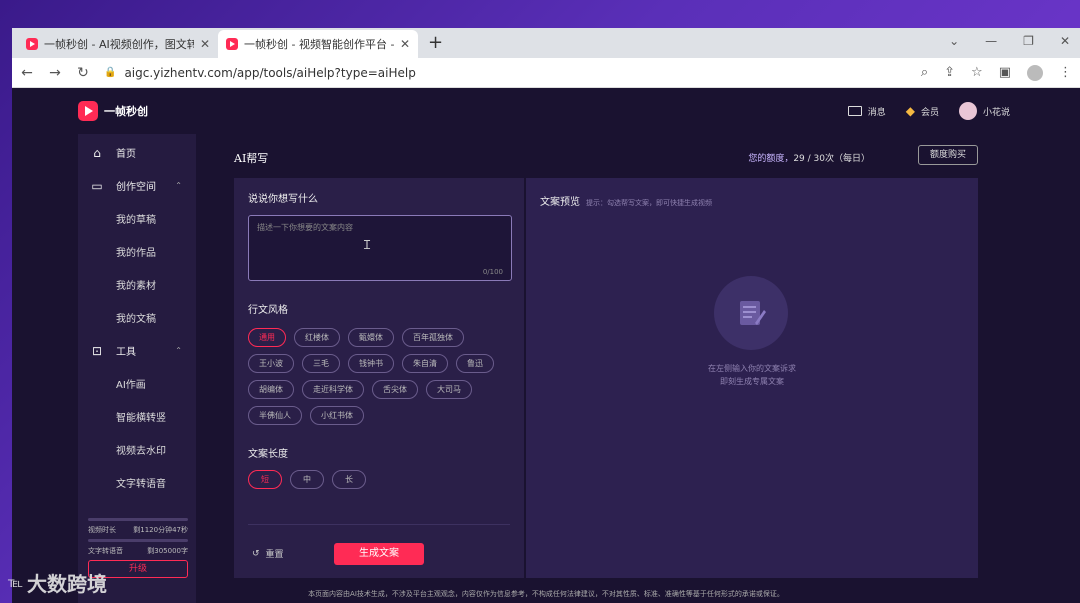 Image resolution: width=1080 pixels, height=603 pixels. I want to click on window-controls: ⌄ — ❐ ✕, so click(1009, 41).